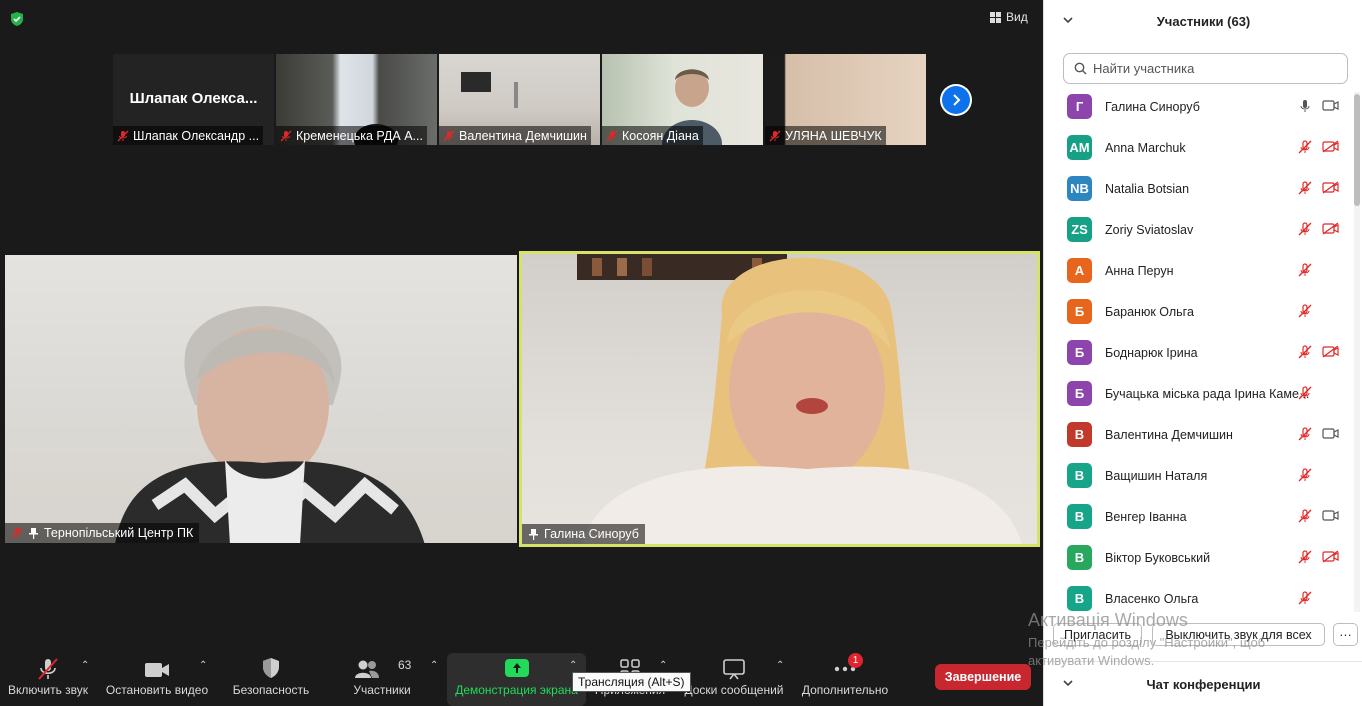  I want to click on security-label: Безопасность, so click(271, 690).